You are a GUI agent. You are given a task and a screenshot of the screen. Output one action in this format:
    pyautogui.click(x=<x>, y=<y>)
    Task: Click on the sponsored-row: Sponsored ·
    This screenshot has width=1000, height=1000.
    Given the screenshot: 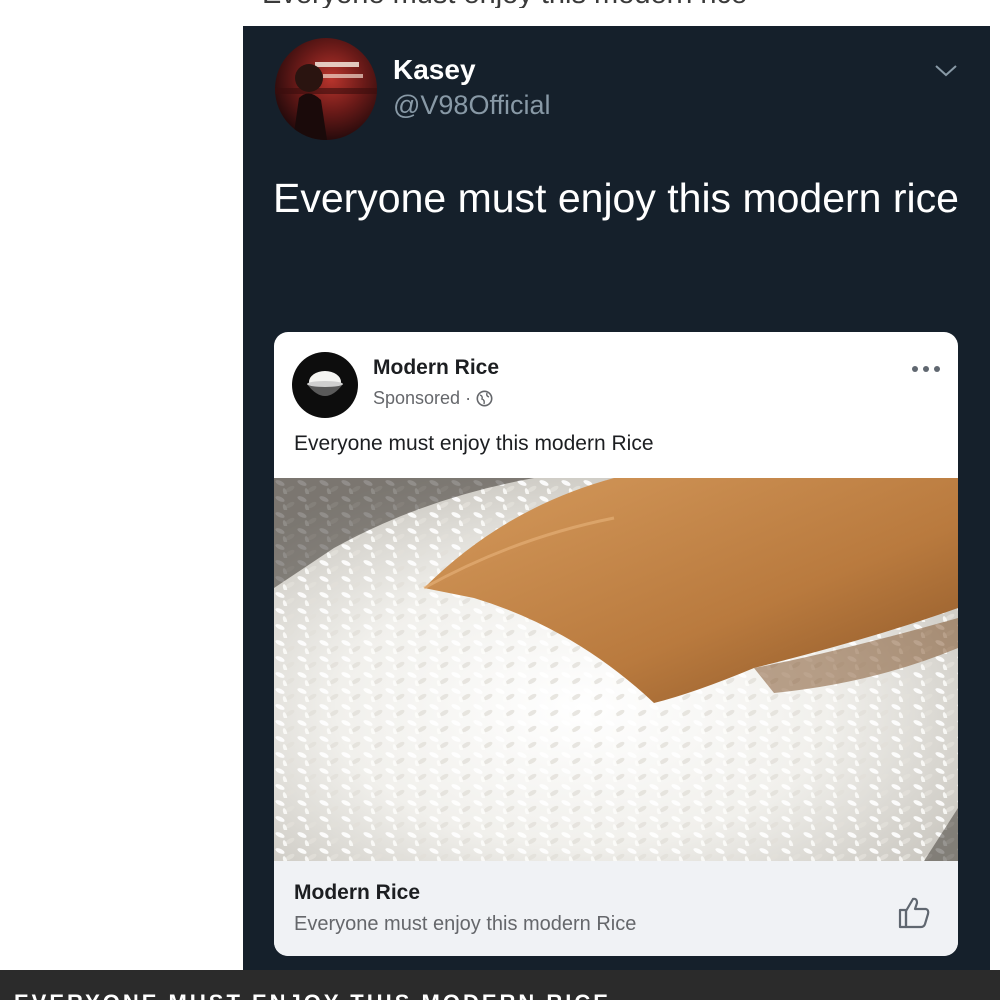 What is the action you would take?
    pyautogui.click(x=433, y=398)
    